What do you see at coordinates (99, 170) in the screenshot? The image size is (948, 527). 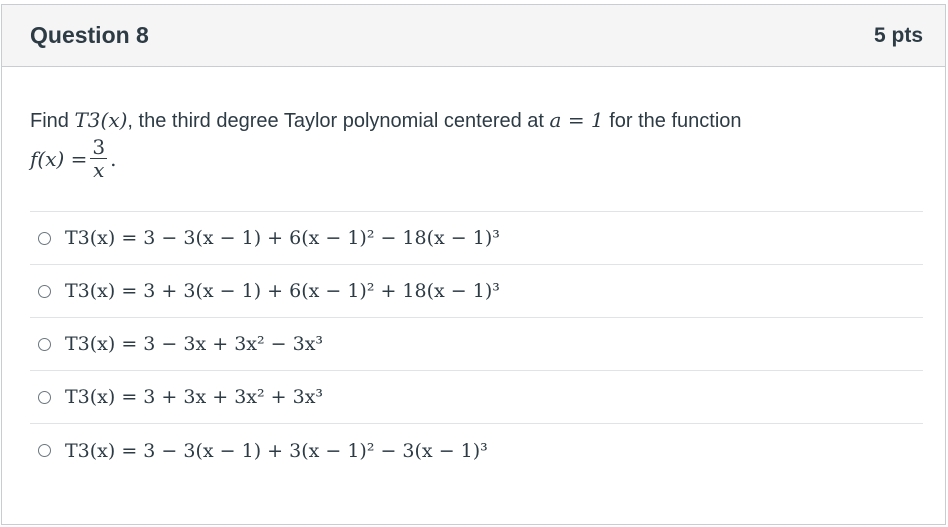 I see `fraction-denominator: x` at bounding box center [99, 170].